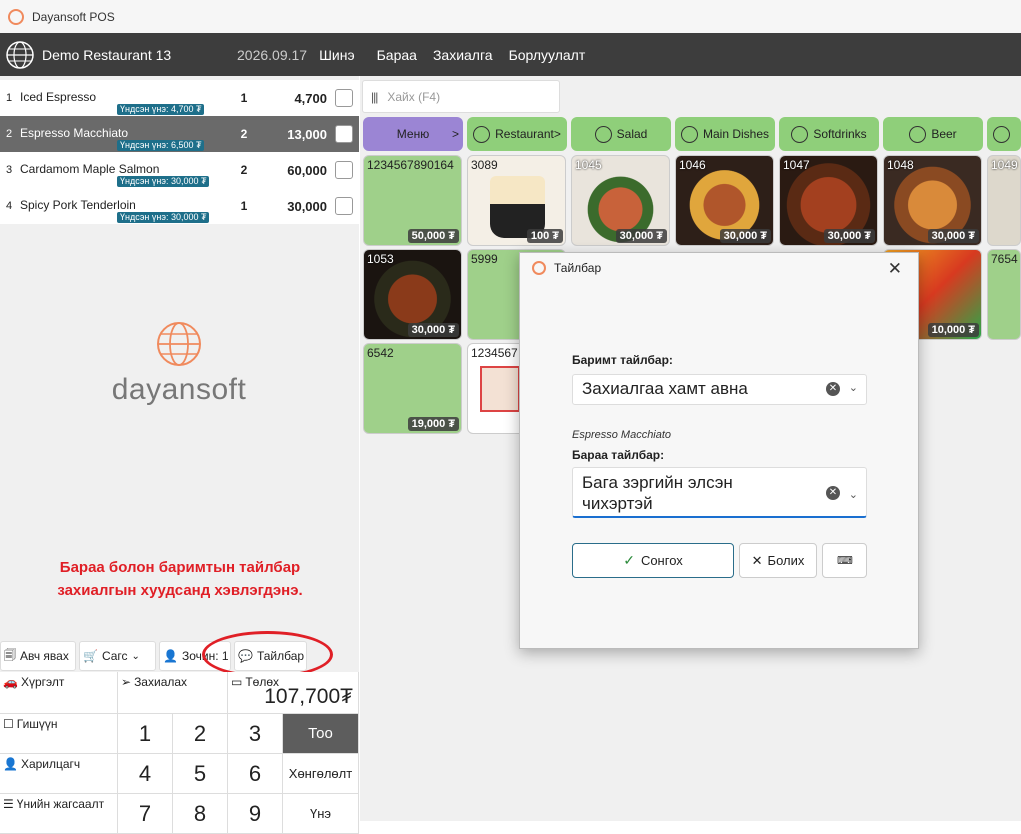 This screenshot has width=1021, height=834. I want to click on product-tile: 6542 19,000 ₮, so click(412, 388).